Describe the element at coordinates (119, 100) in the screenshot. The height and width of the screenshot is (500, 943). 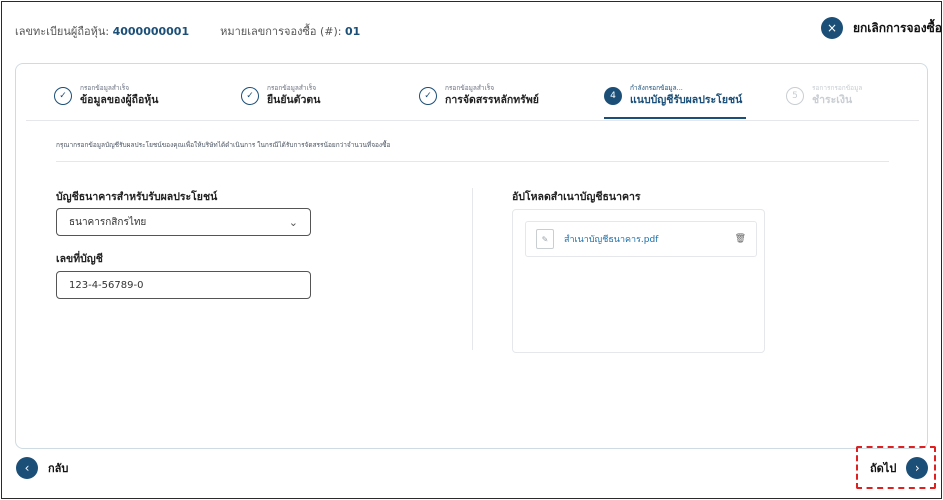
I see `step-title: ข้อมูลของผู้ถือหุ้น` at that location.